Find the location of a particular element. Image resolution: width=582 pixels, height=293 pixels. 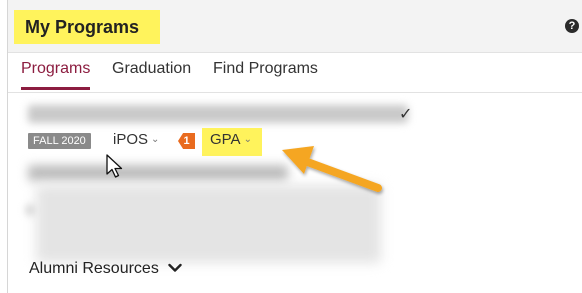

tab-find-programs: Find Programs is located at coordinates (265, 73).